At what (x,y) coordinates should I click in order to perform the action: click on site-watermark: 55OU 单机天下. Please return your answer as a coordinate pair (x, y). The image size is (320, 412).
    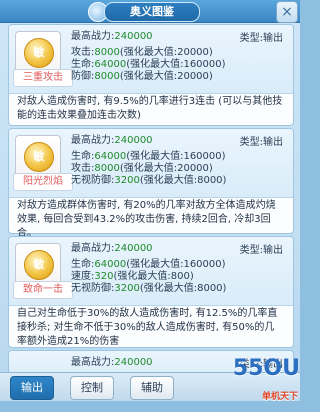
    Looking at the image, I should click on (266, 379).